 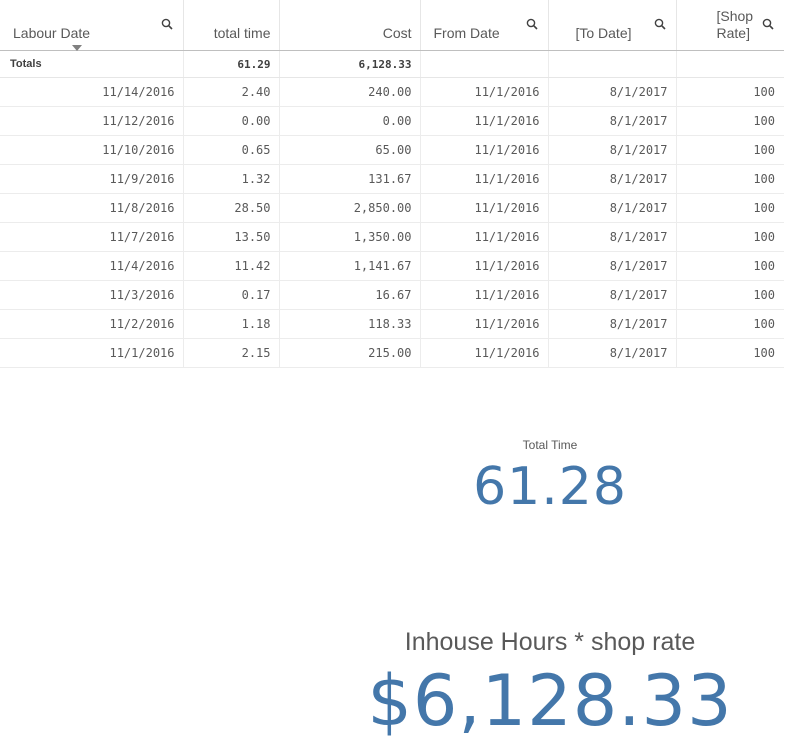 I want to click on kpi-value: 61.28, so click(x=550, y=487).